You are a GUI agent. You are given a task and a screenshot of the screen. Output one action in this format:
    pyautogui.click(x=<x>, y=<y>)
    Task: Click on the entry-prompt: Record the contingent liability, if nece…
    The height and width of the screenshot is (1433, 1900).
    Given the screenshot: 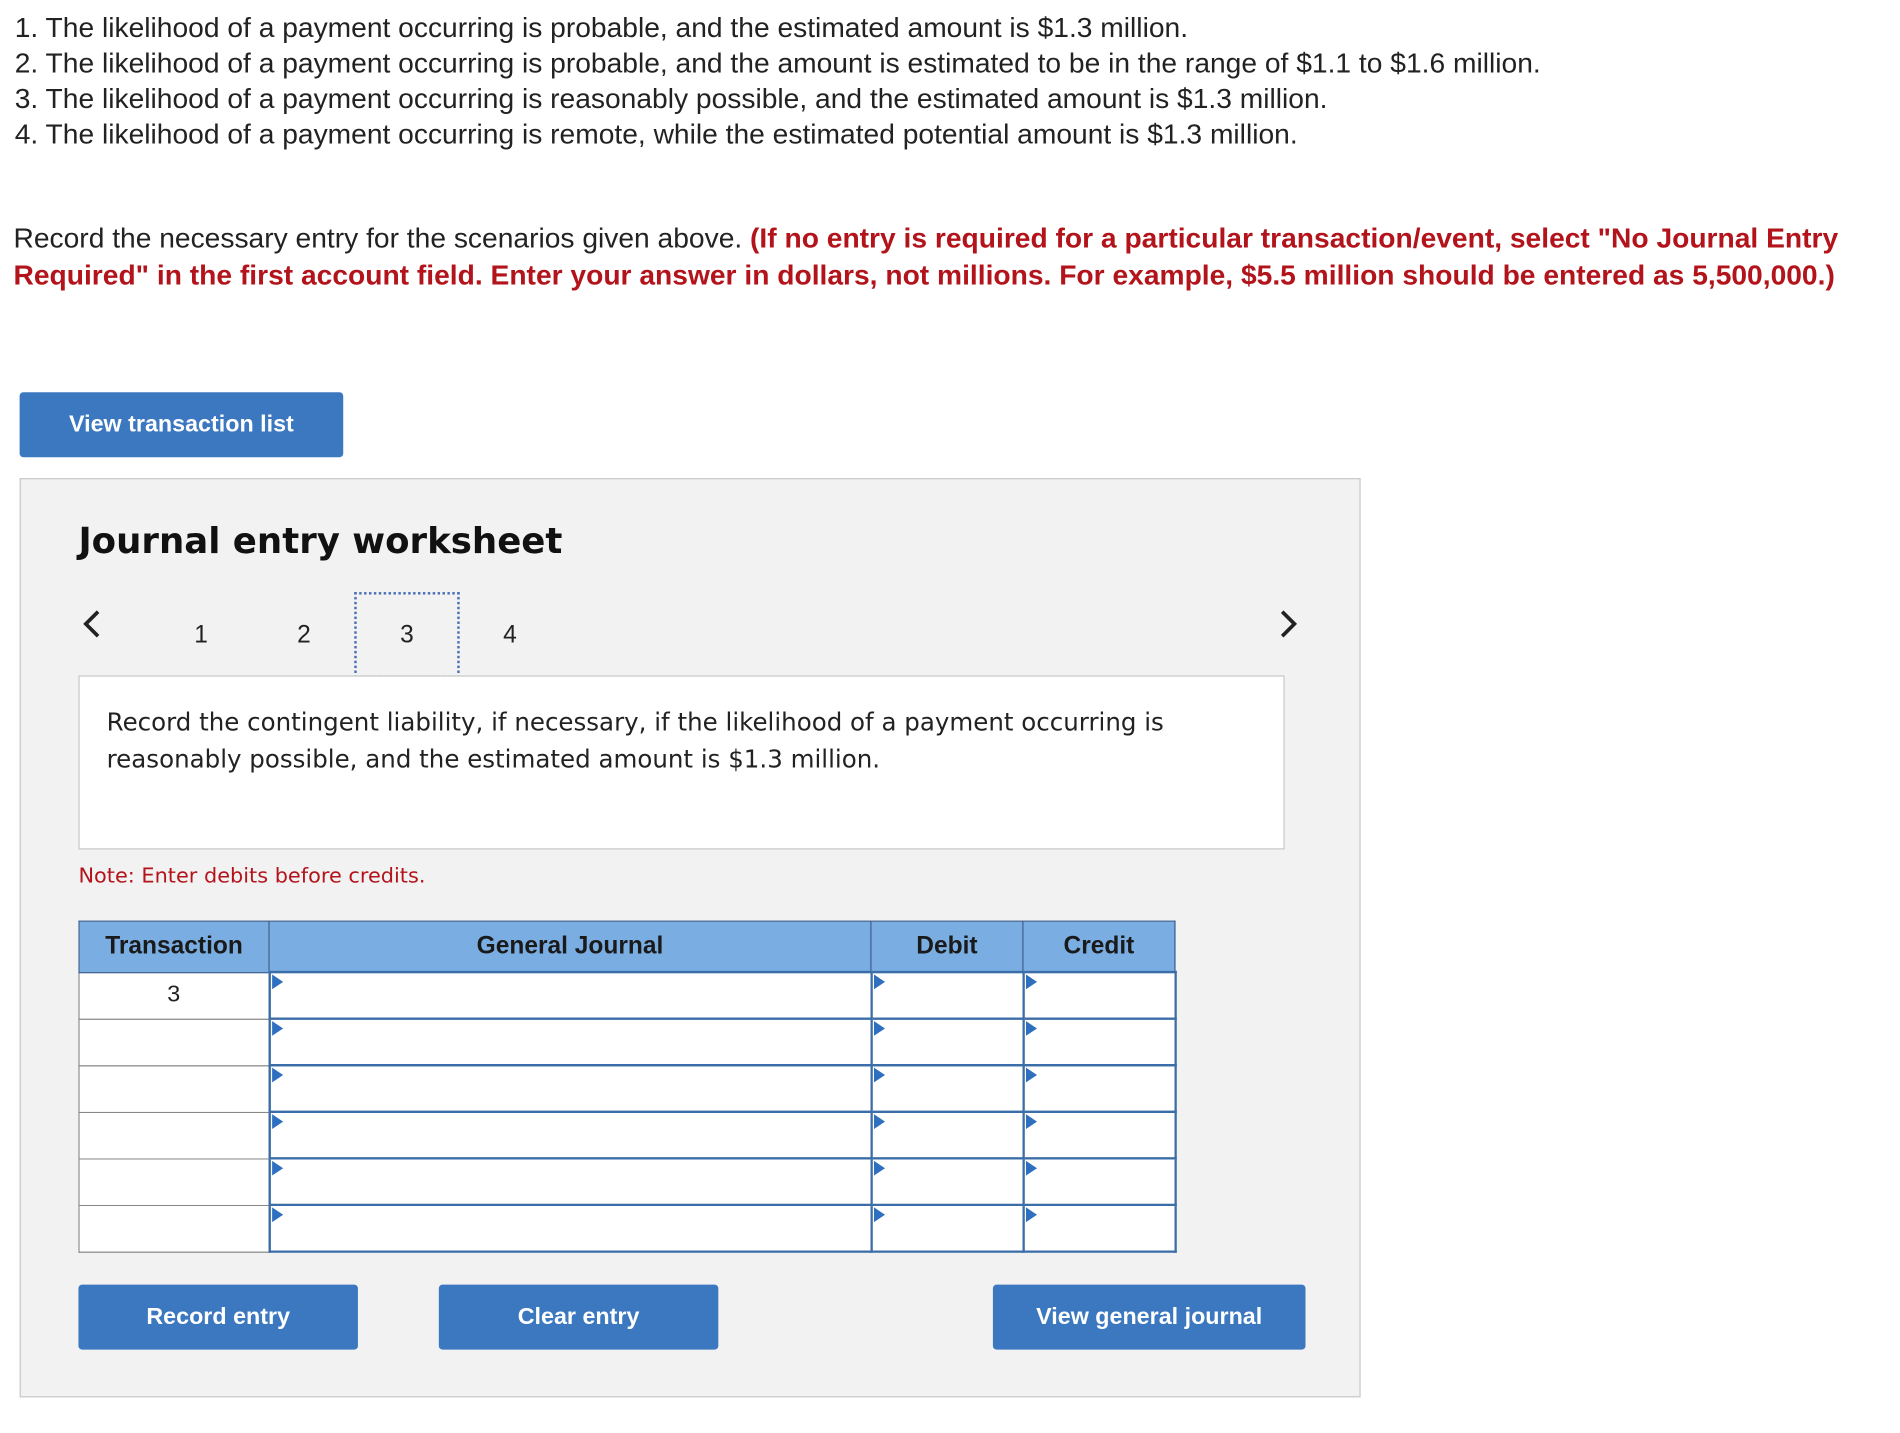 What is the action you would take?
    pyautogui.click(x=681, y=762)
    